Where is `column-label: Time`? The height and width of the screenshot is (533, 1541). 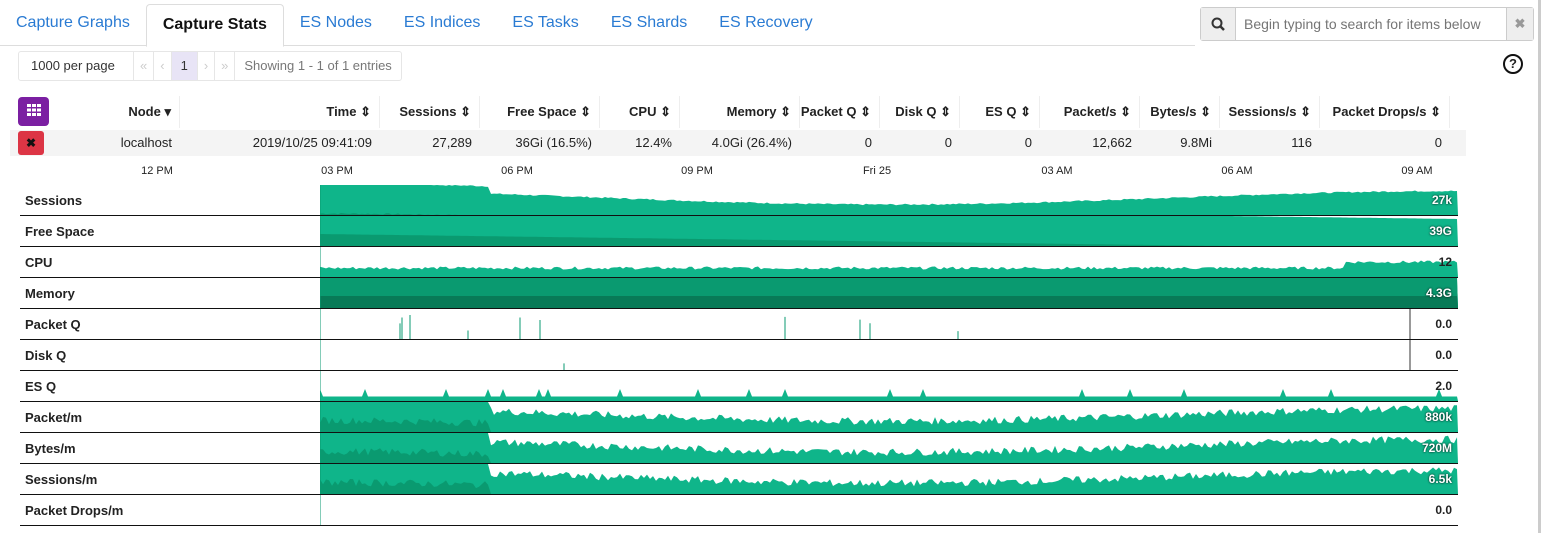 column-label: Time is located at coordinates (341, 111).